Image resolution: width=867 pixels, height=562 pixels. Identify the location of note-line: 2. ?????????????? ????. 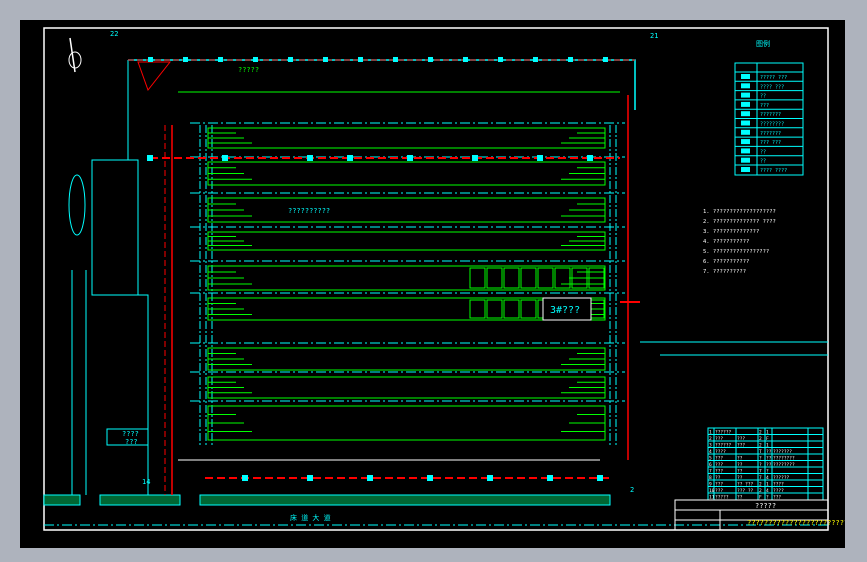
(739, 222).